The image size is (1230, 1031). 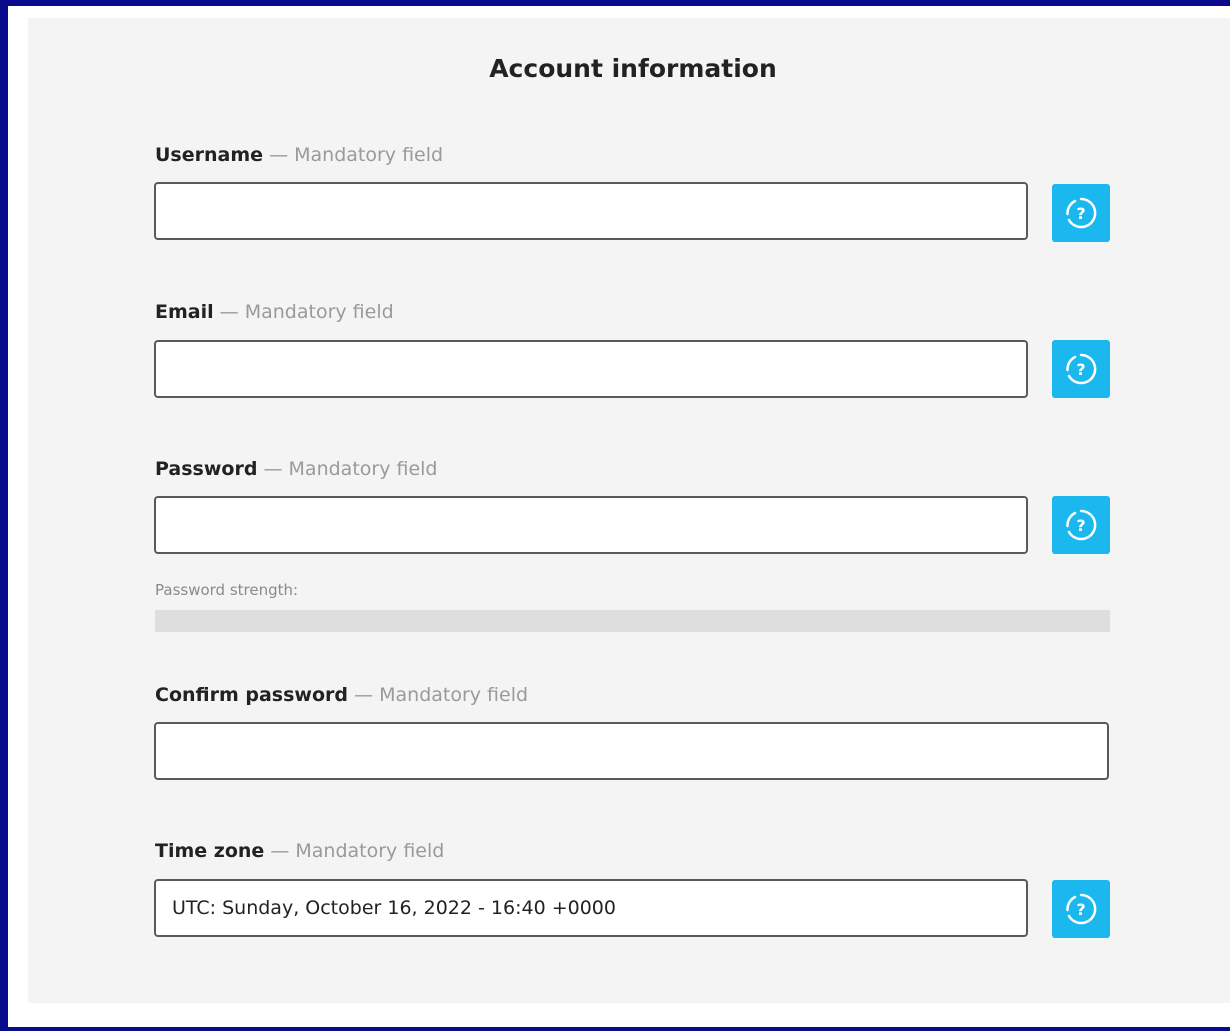 What do you see at coordinates (252, 695) in the screenshot?
I see `confirm-password-label-text: Confirm password` at bounding box center [252, 695].